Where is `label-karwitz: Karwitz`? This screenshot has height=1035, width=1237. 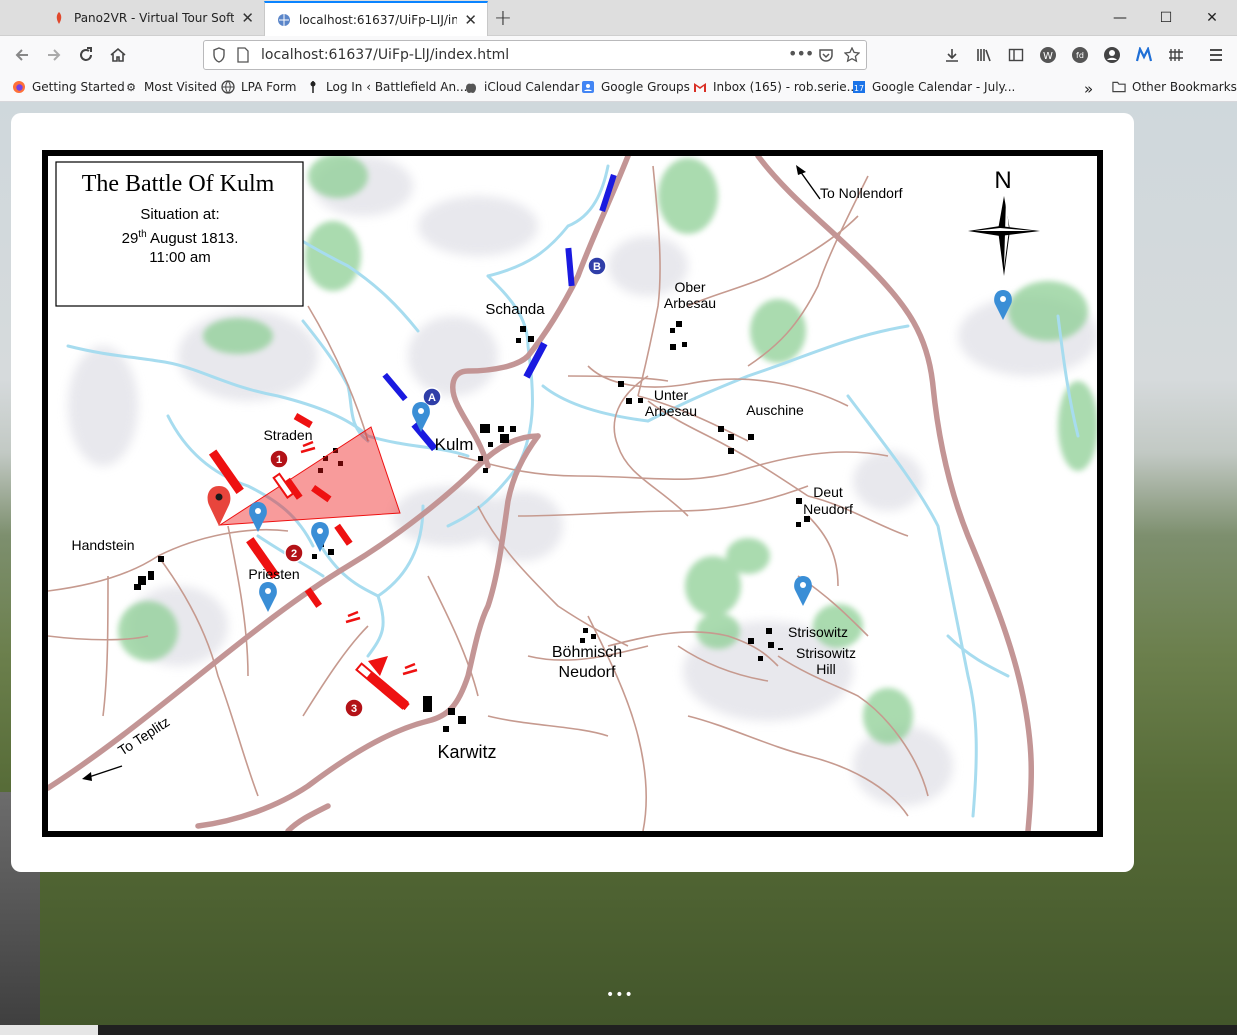 label-karwitz: Karwitz is located at coordinates (466, 752).